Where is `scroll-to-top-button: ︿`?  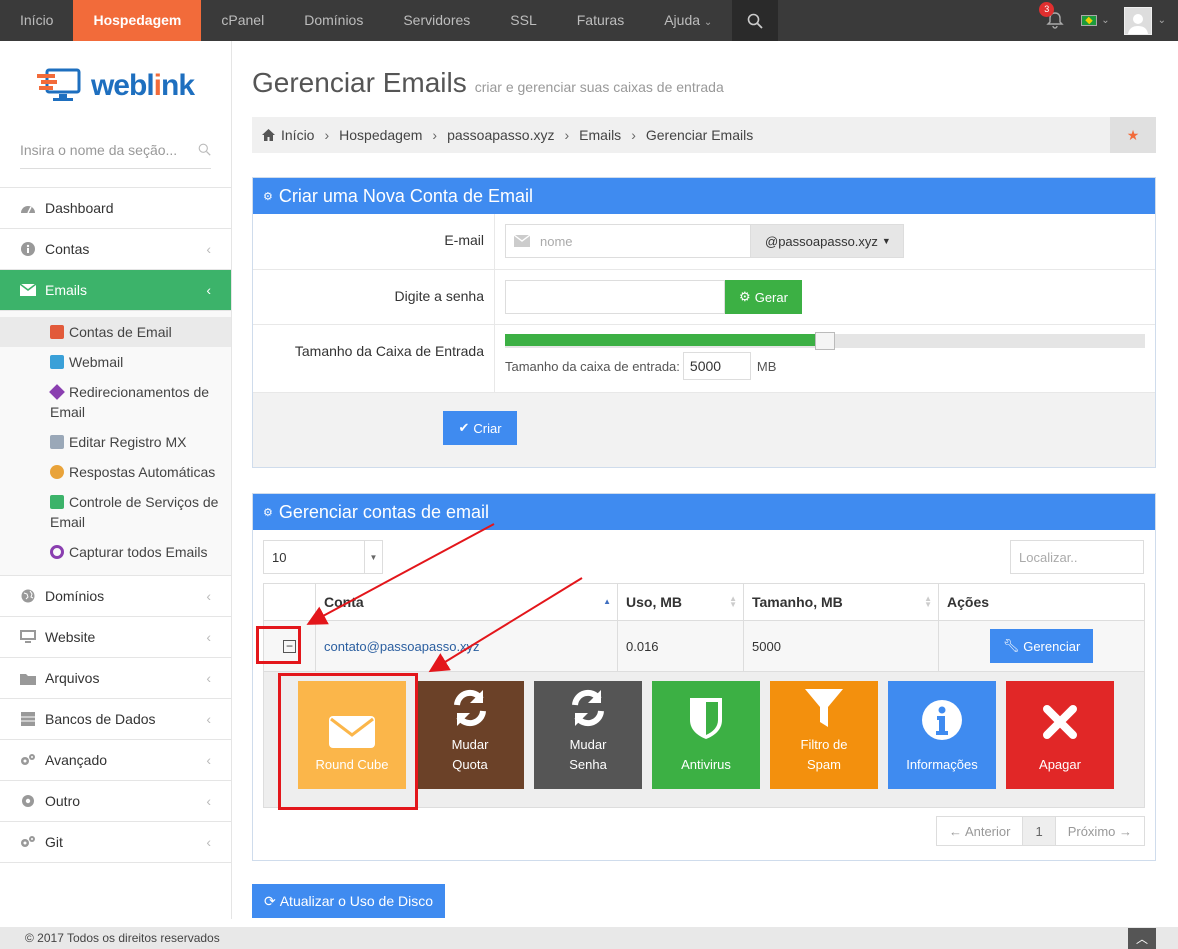
scroll-to-top-button: ︿ is located at coordinates (1142, 938).